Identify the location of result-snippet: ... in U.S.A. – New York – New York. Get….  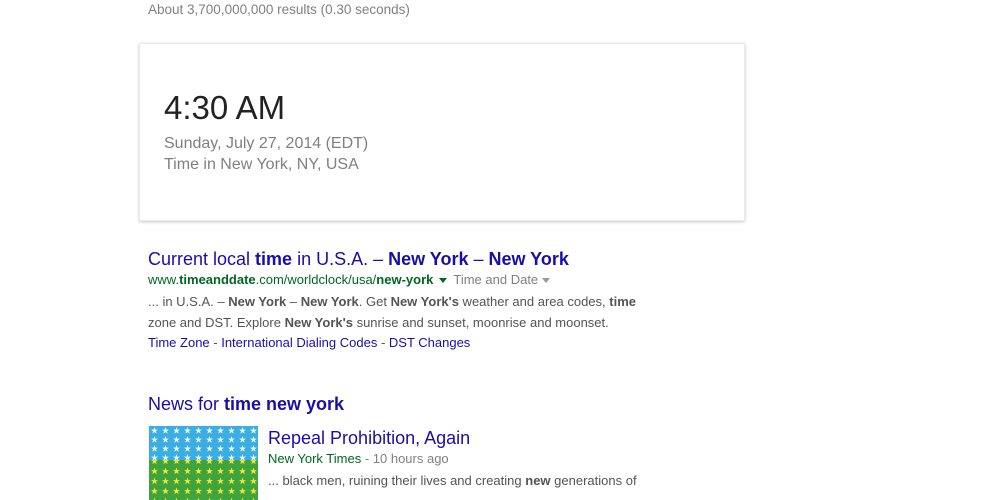
(433, 312).